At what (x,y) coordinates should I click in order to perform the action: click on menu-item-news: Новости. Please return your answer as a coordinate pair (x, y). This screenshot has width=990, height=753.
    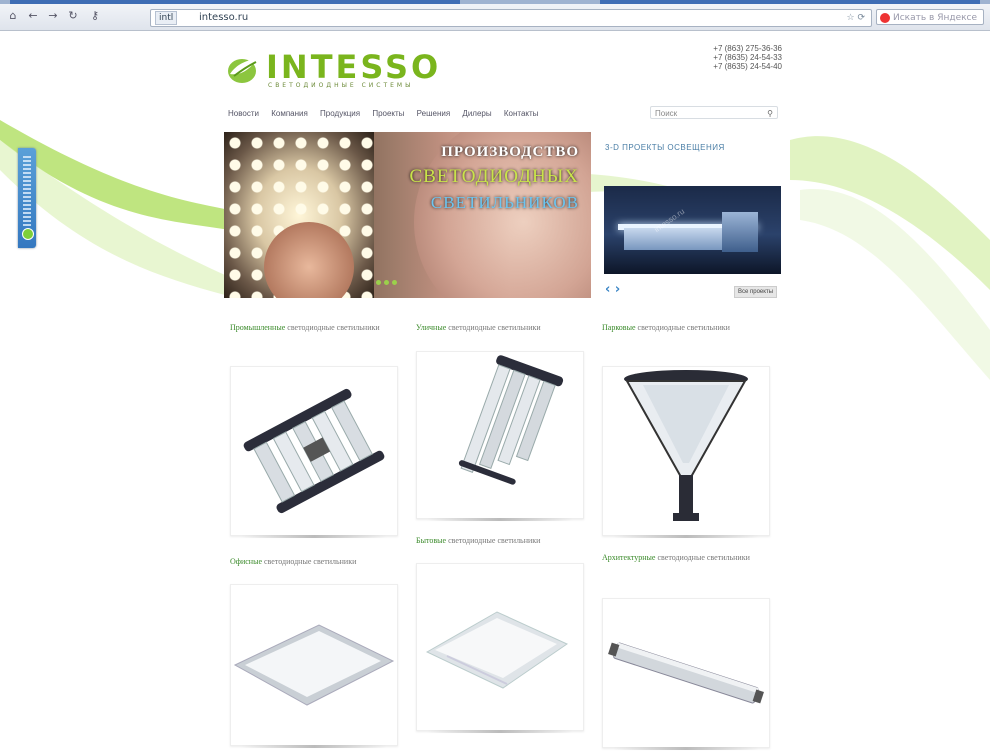
    Looking at the image, I should click on (243, 113).